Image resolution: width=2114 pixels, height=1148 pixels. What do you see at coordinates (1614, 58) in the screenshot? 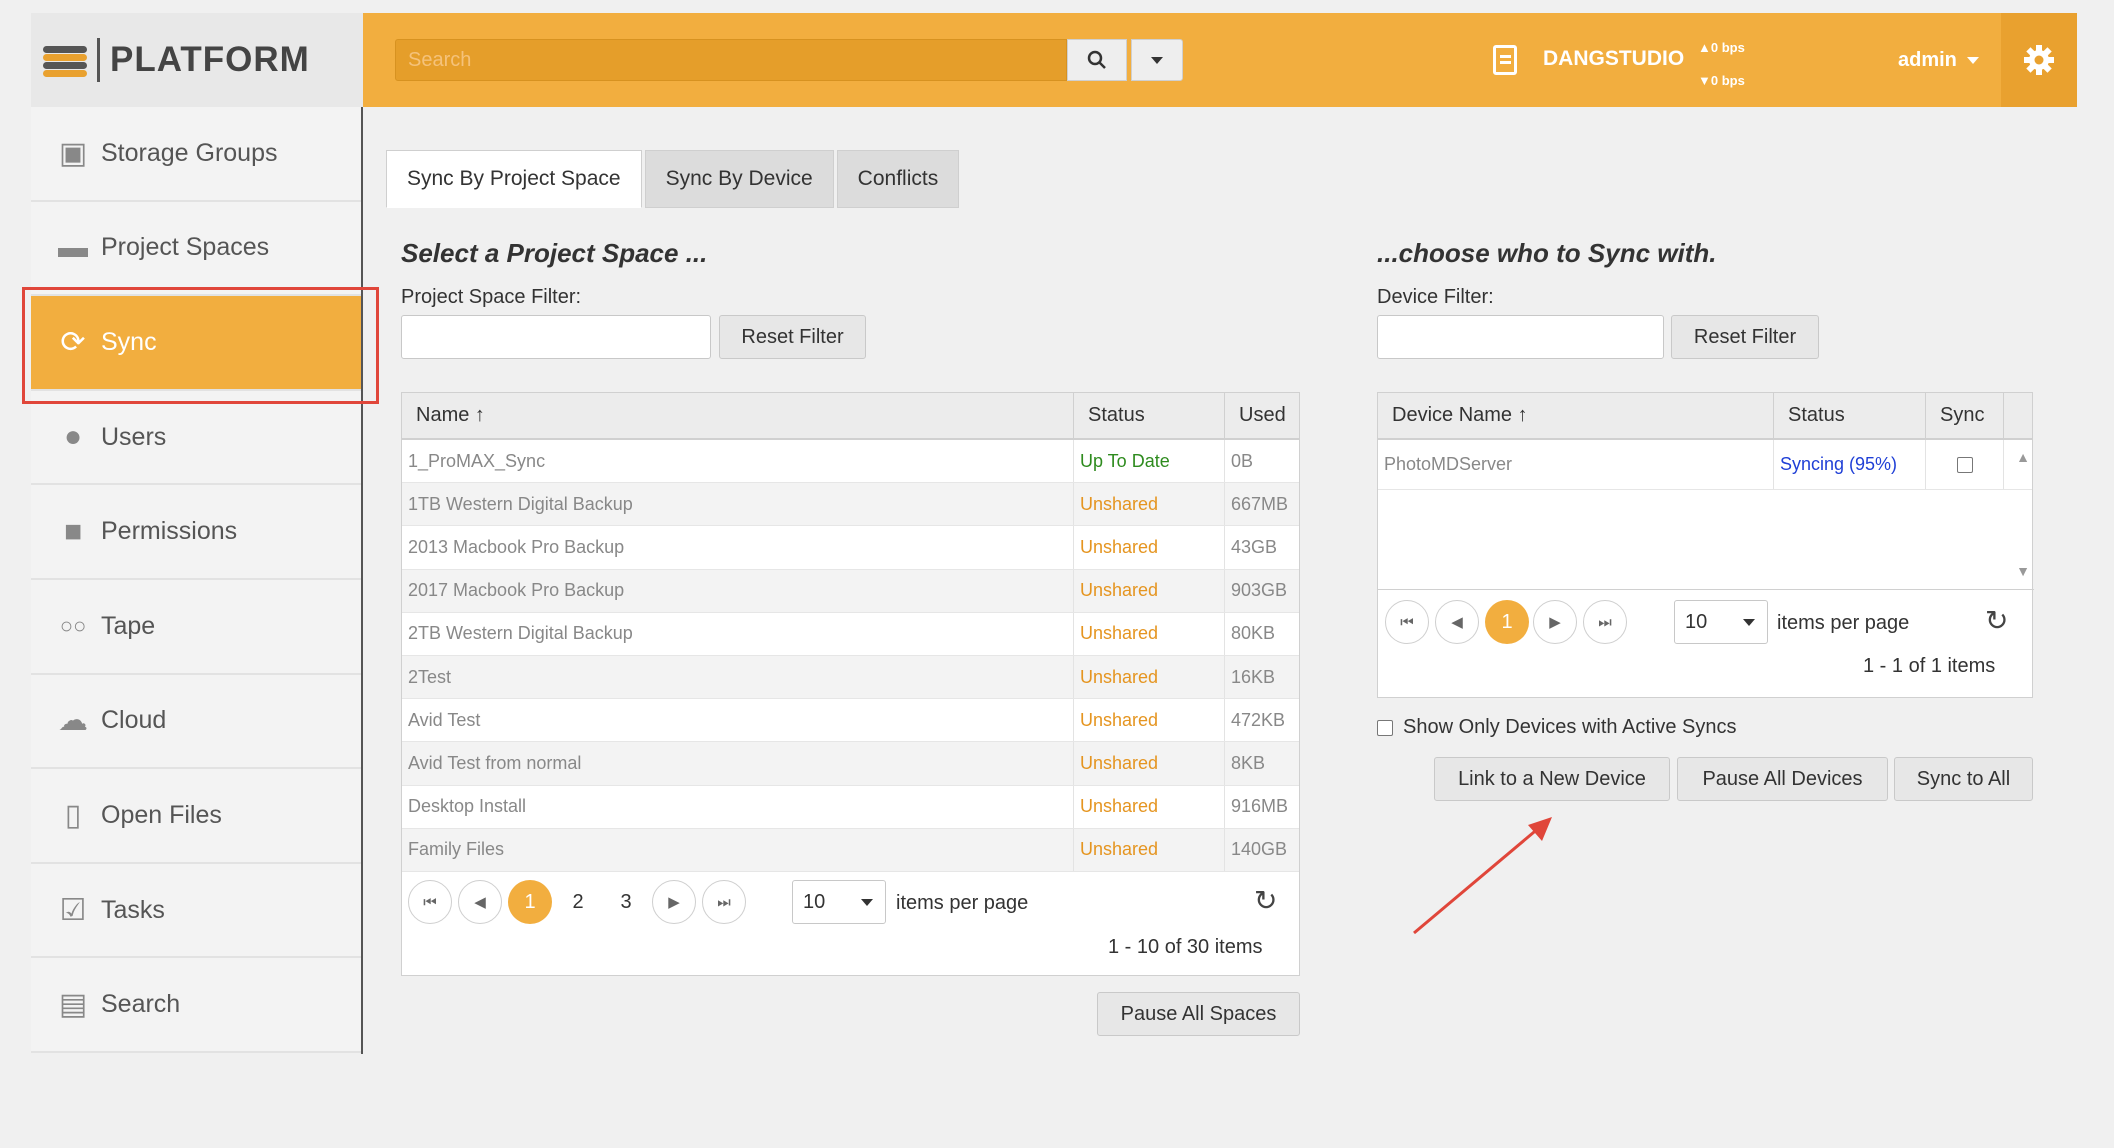
I see `studio-name: DANGSTUDIO` at bounding box center [1614, 58].